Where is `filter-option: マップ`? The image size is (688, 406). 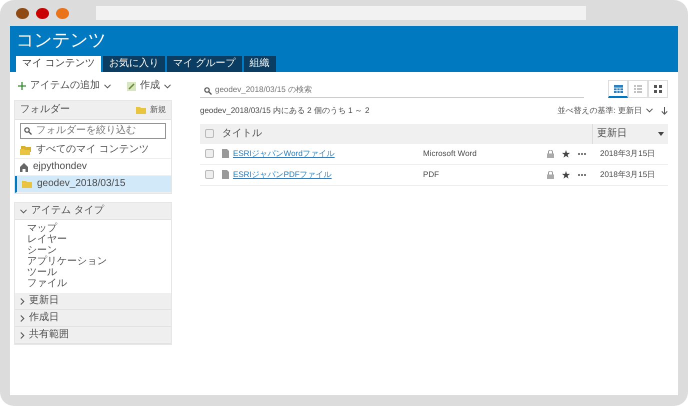
filter-option: マップ is located at coordinates (99, 228).